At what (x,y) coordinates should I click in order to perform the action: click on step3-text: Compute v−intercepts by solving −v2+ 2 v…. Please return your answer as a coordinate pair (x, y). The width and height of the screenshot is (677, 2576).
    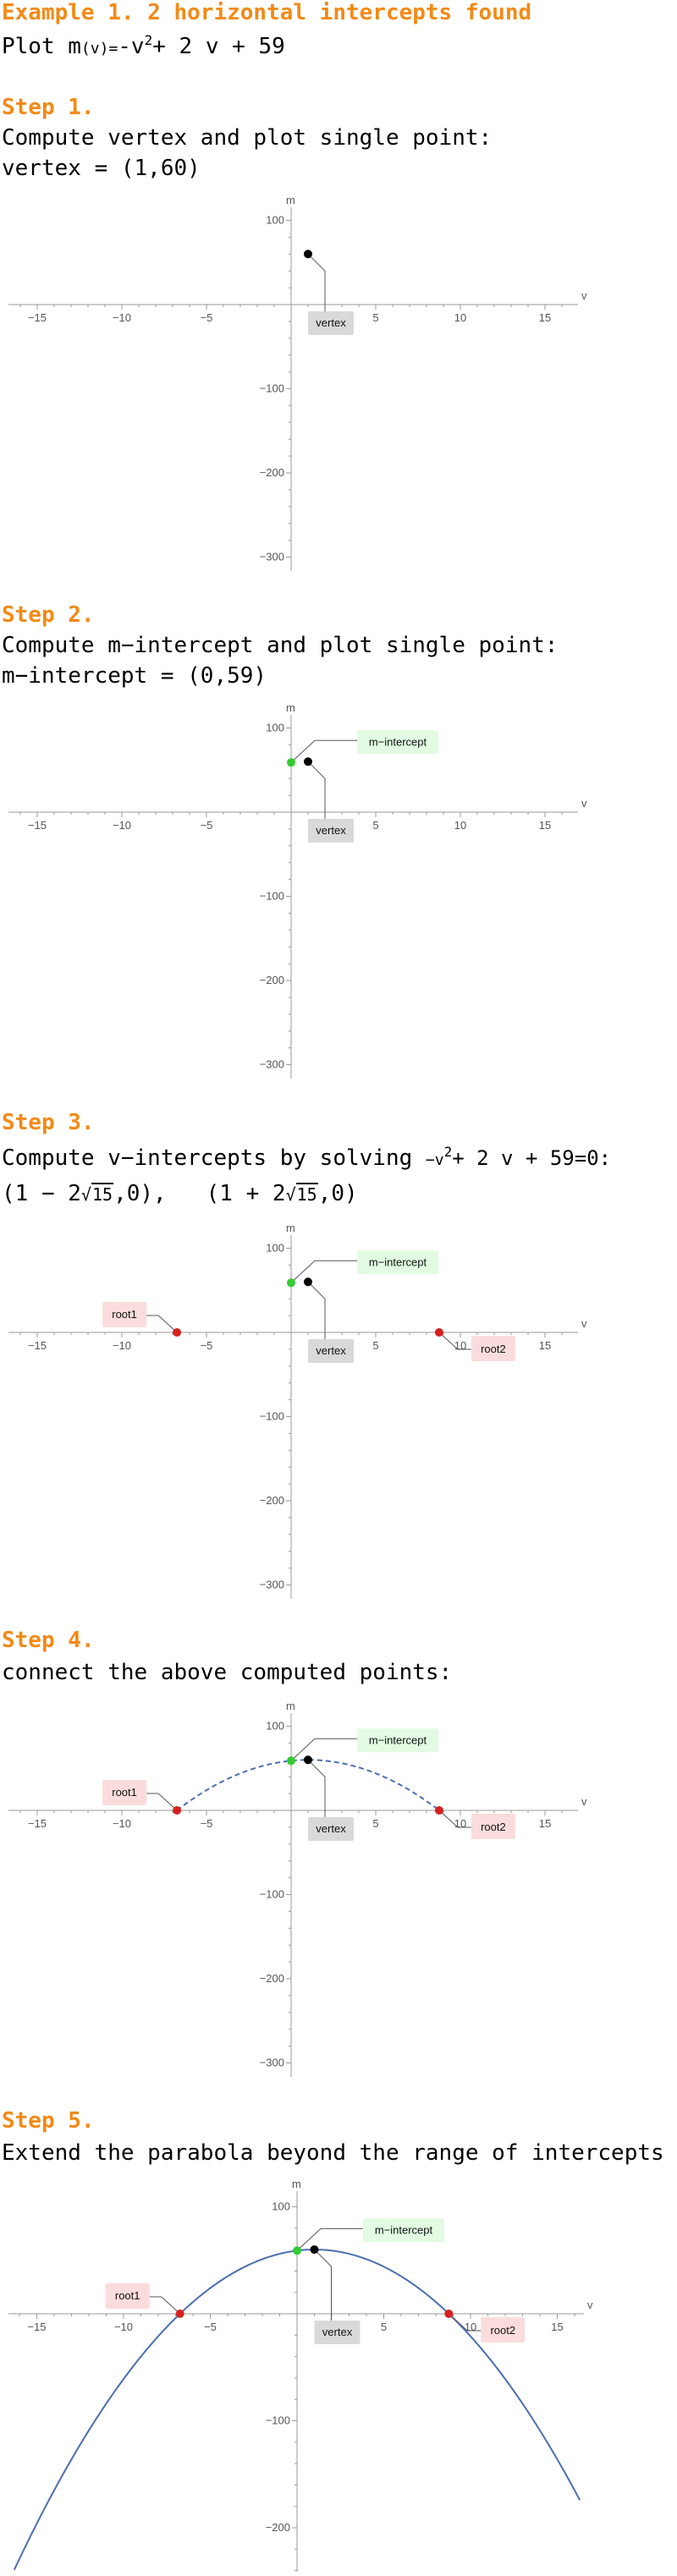
    Looking at the image, I should click on (306, 1158).